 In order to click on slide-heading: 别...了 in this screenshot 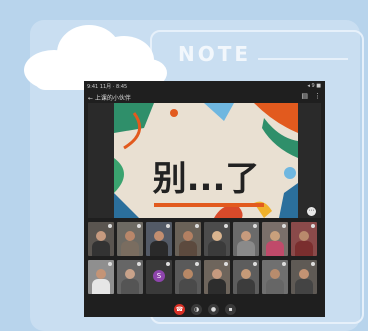, I will do `click(206, 179)`.